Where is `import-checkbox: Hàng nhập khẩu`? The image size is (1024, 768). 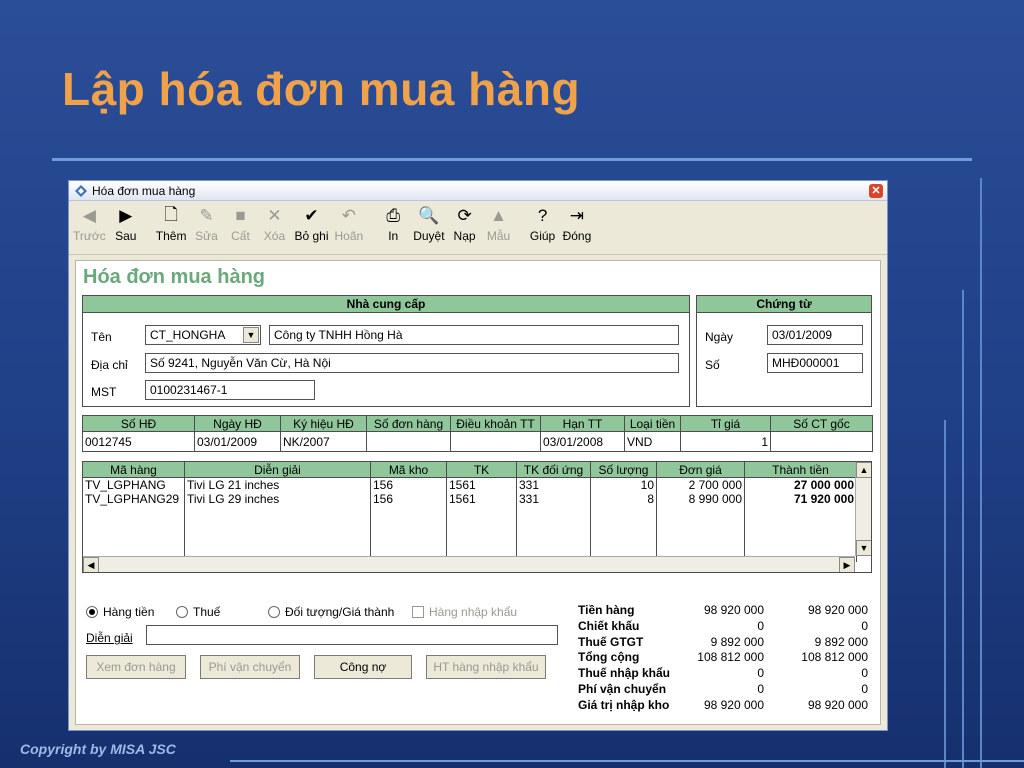 import-checkbox: Hàng nhập khẩu is located at coordinates (464, 612).